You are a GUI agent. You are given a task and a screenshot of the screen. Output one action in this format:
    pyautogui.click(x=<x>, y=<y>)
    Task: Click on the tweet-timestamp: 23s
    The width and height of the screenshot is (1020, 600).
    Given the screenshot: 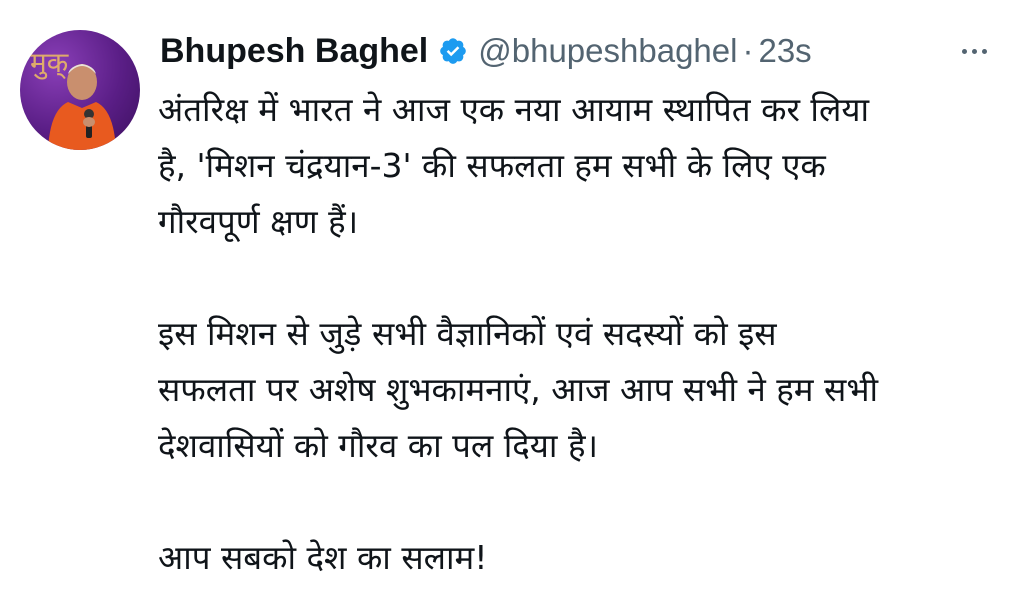 What is the action you would take?
    pyautogui.click(x=784, y=51)
    